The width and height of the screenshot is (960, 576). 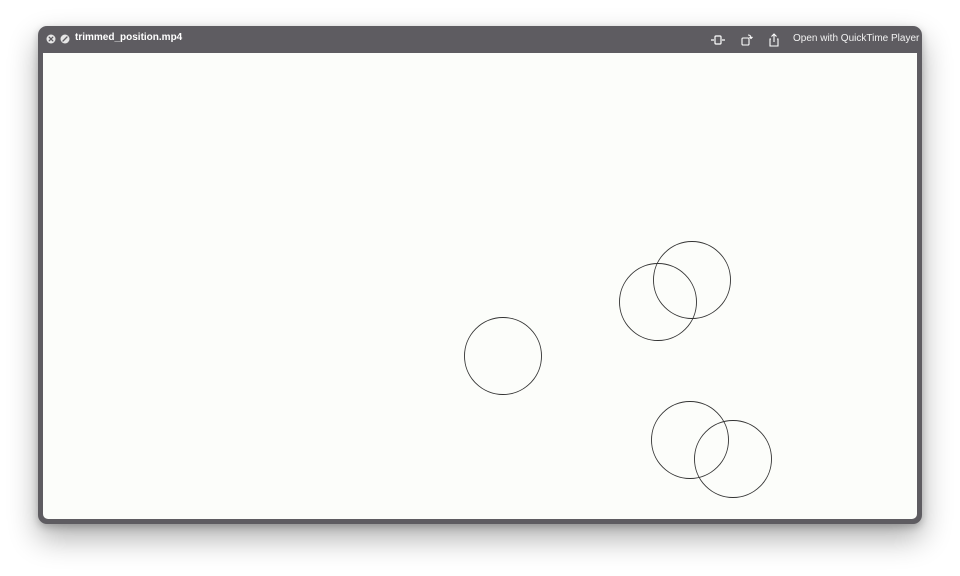 I want to click on rotate-button, so click(x=747, y=40).